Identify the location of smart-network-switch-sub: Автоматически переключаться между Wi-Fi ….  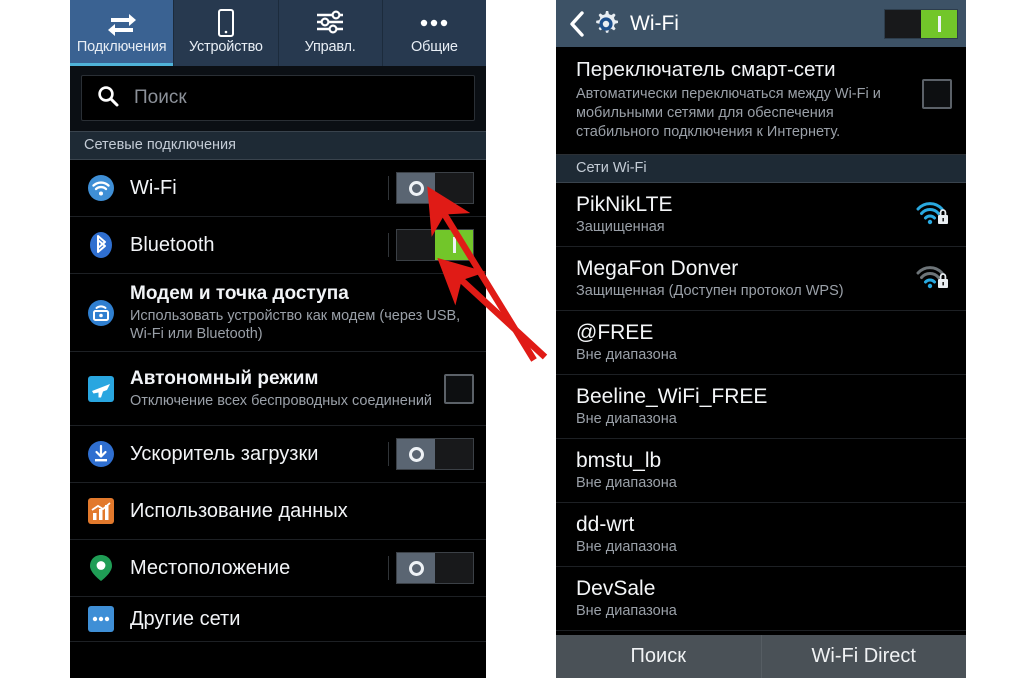
(728, 113).